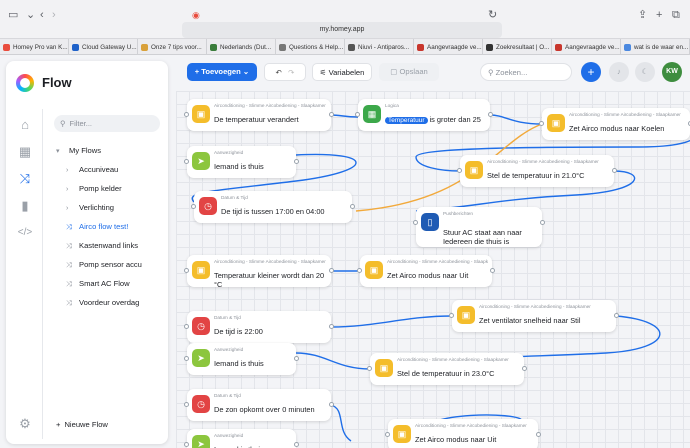 This screenshot has width=690, height=448. I want to click on notifications-bell-icon: ♪, so click(619, 72).